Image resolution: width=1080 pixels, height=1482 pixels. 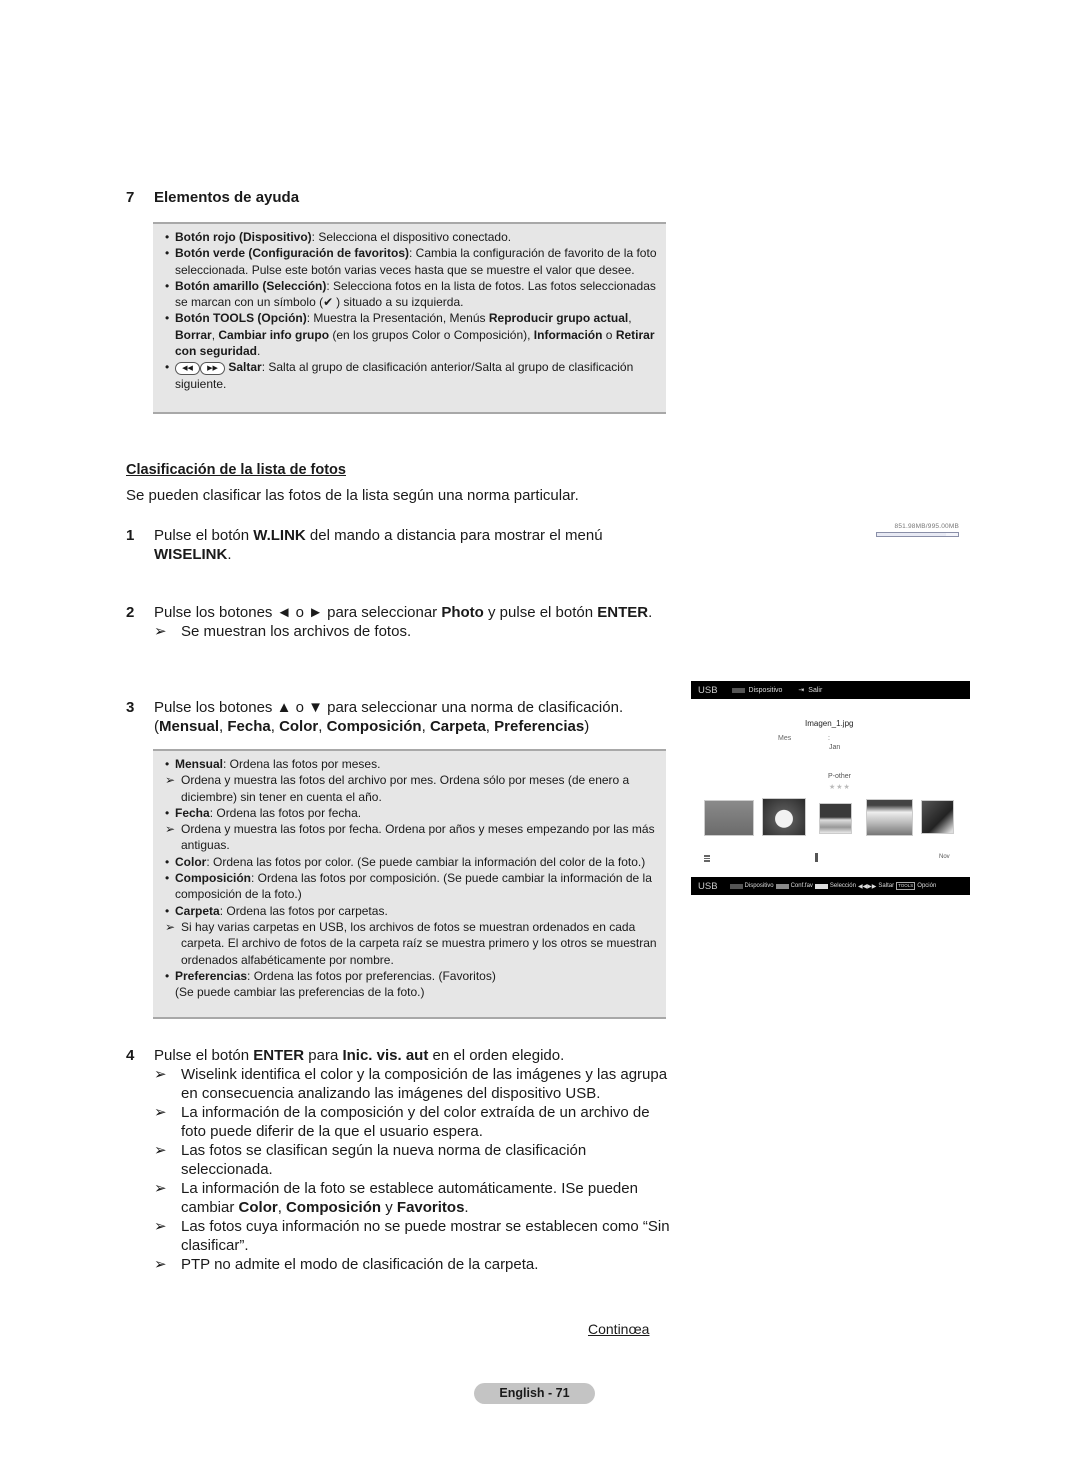 What do you see at coordinates (411, 813) in the screenshot?
I see `list-item: Fecha: Ordena las fotos por fecha.` at bounding box center [411, 813].